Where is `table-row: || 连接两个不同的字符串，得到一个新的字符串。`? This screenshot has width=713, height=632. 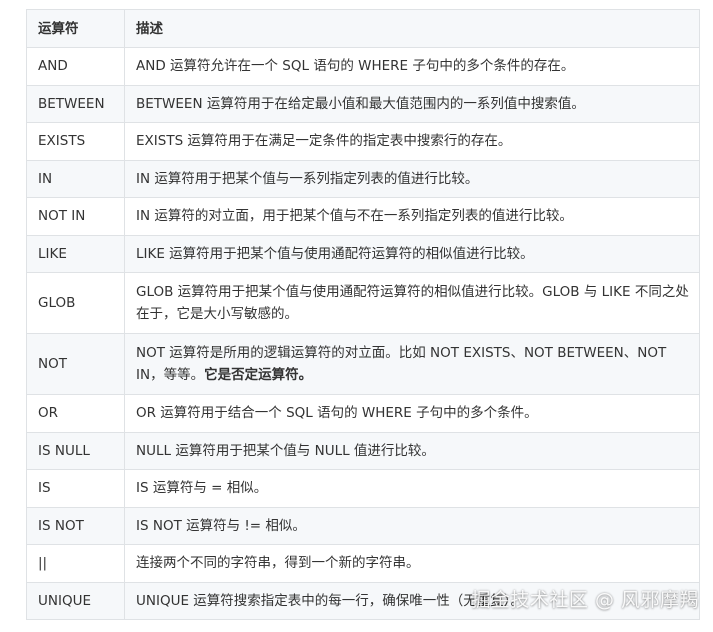 table-row: || 连接两个不同的字符串，得到一个新的字符串。 is located at coordinates (363, 563).